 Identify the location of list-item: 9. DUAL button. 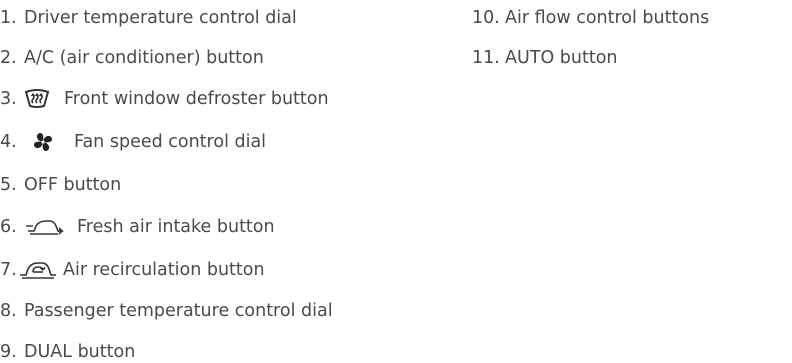
(67, 352).